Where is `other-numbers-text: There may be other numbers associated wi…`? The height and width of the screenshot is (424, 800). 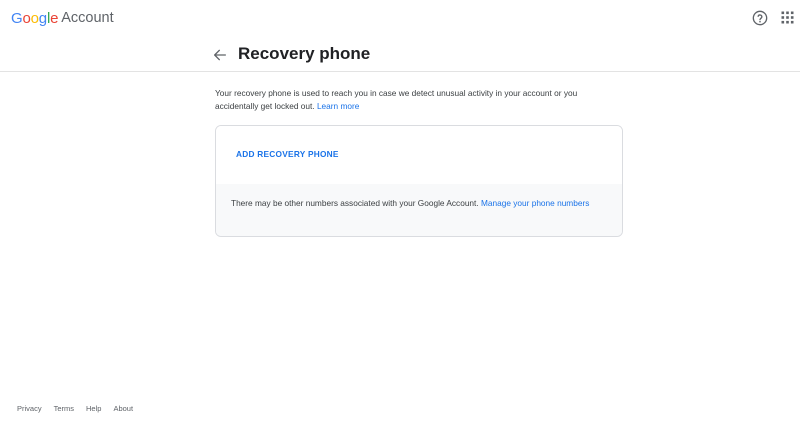
other-numbers-text: There may be other numbers associated wi… is located at coordinates (355, 203).